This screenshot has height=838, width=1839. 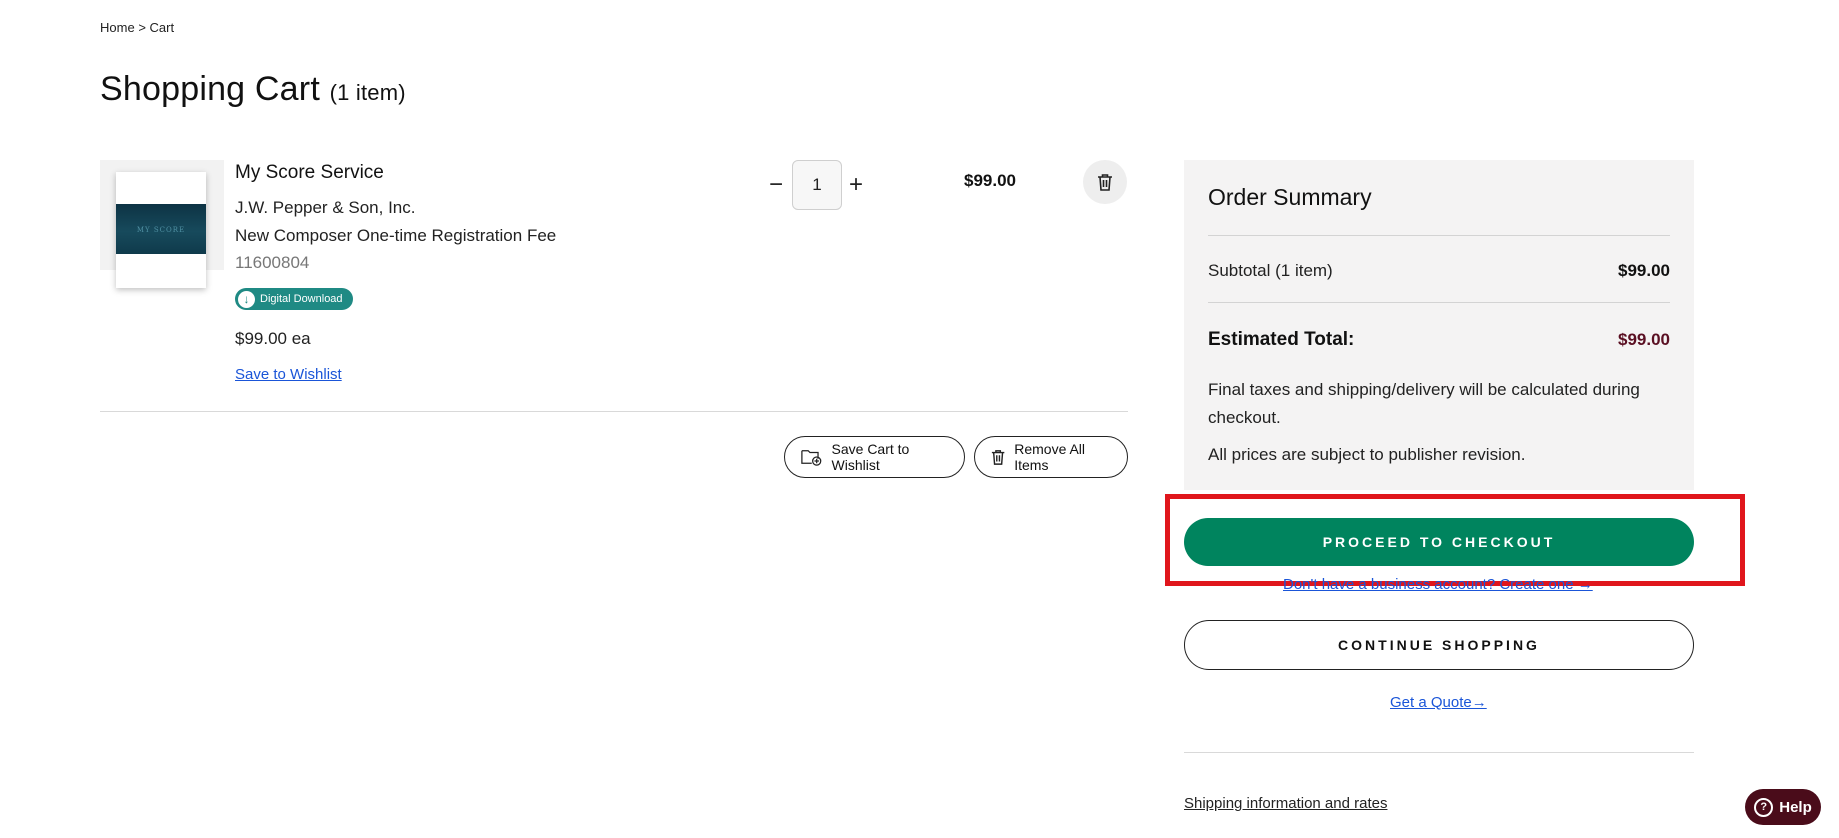 I want to click on remove-all-label: Remove All Items, so click(x=1050, y=457).